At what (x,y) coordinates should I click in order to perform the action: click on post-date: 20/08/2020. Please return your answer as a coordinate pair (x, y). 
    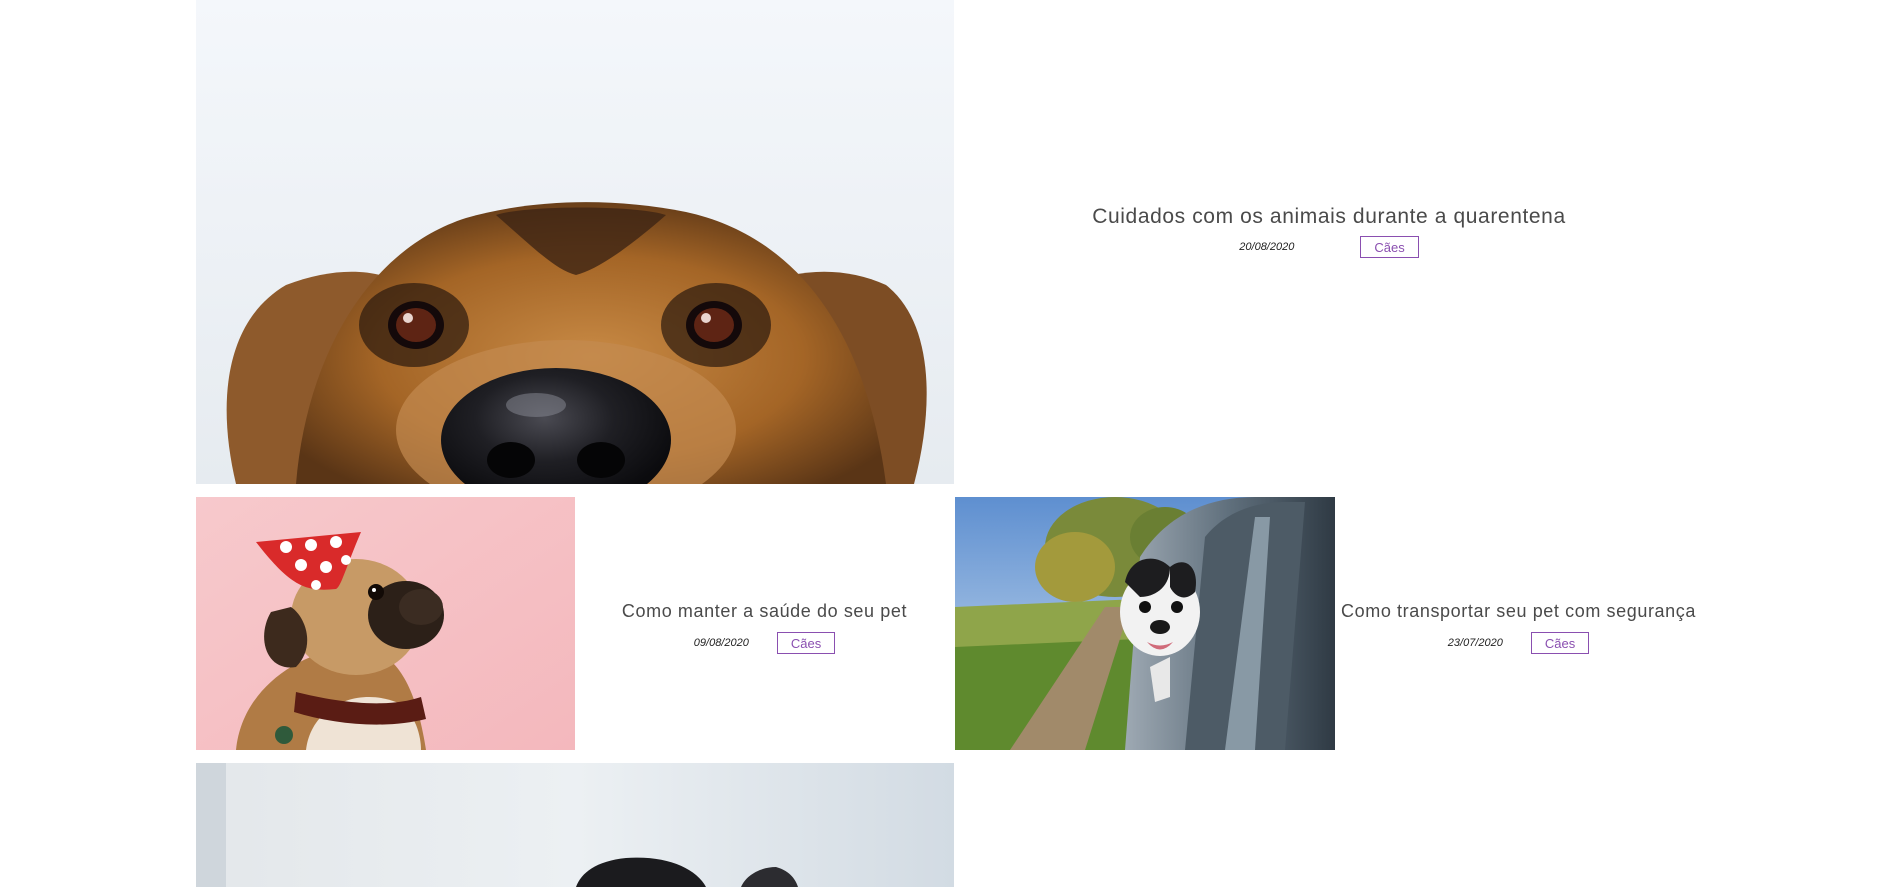
    Looking at the image, I should click on (1267, 247).